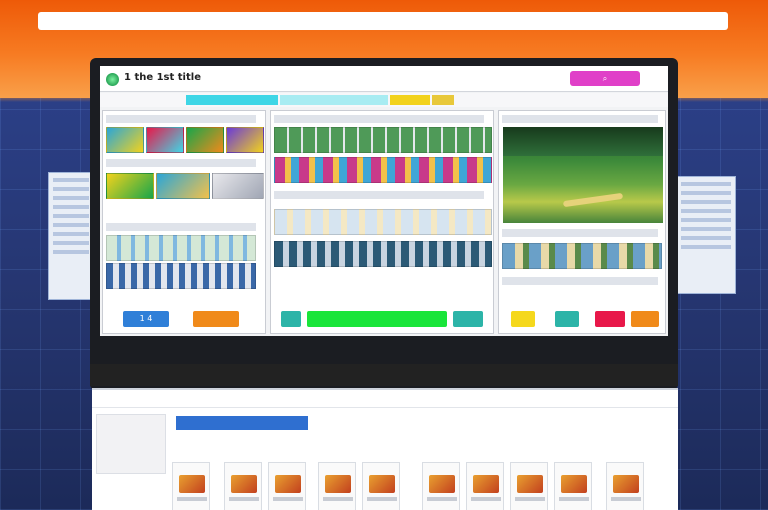 This screenshot has height=510, width=768. What do you see at coordinates (184, 222) in the screenshot?
I see `content-column-1: 1 4` at bounding box center [184, 222].